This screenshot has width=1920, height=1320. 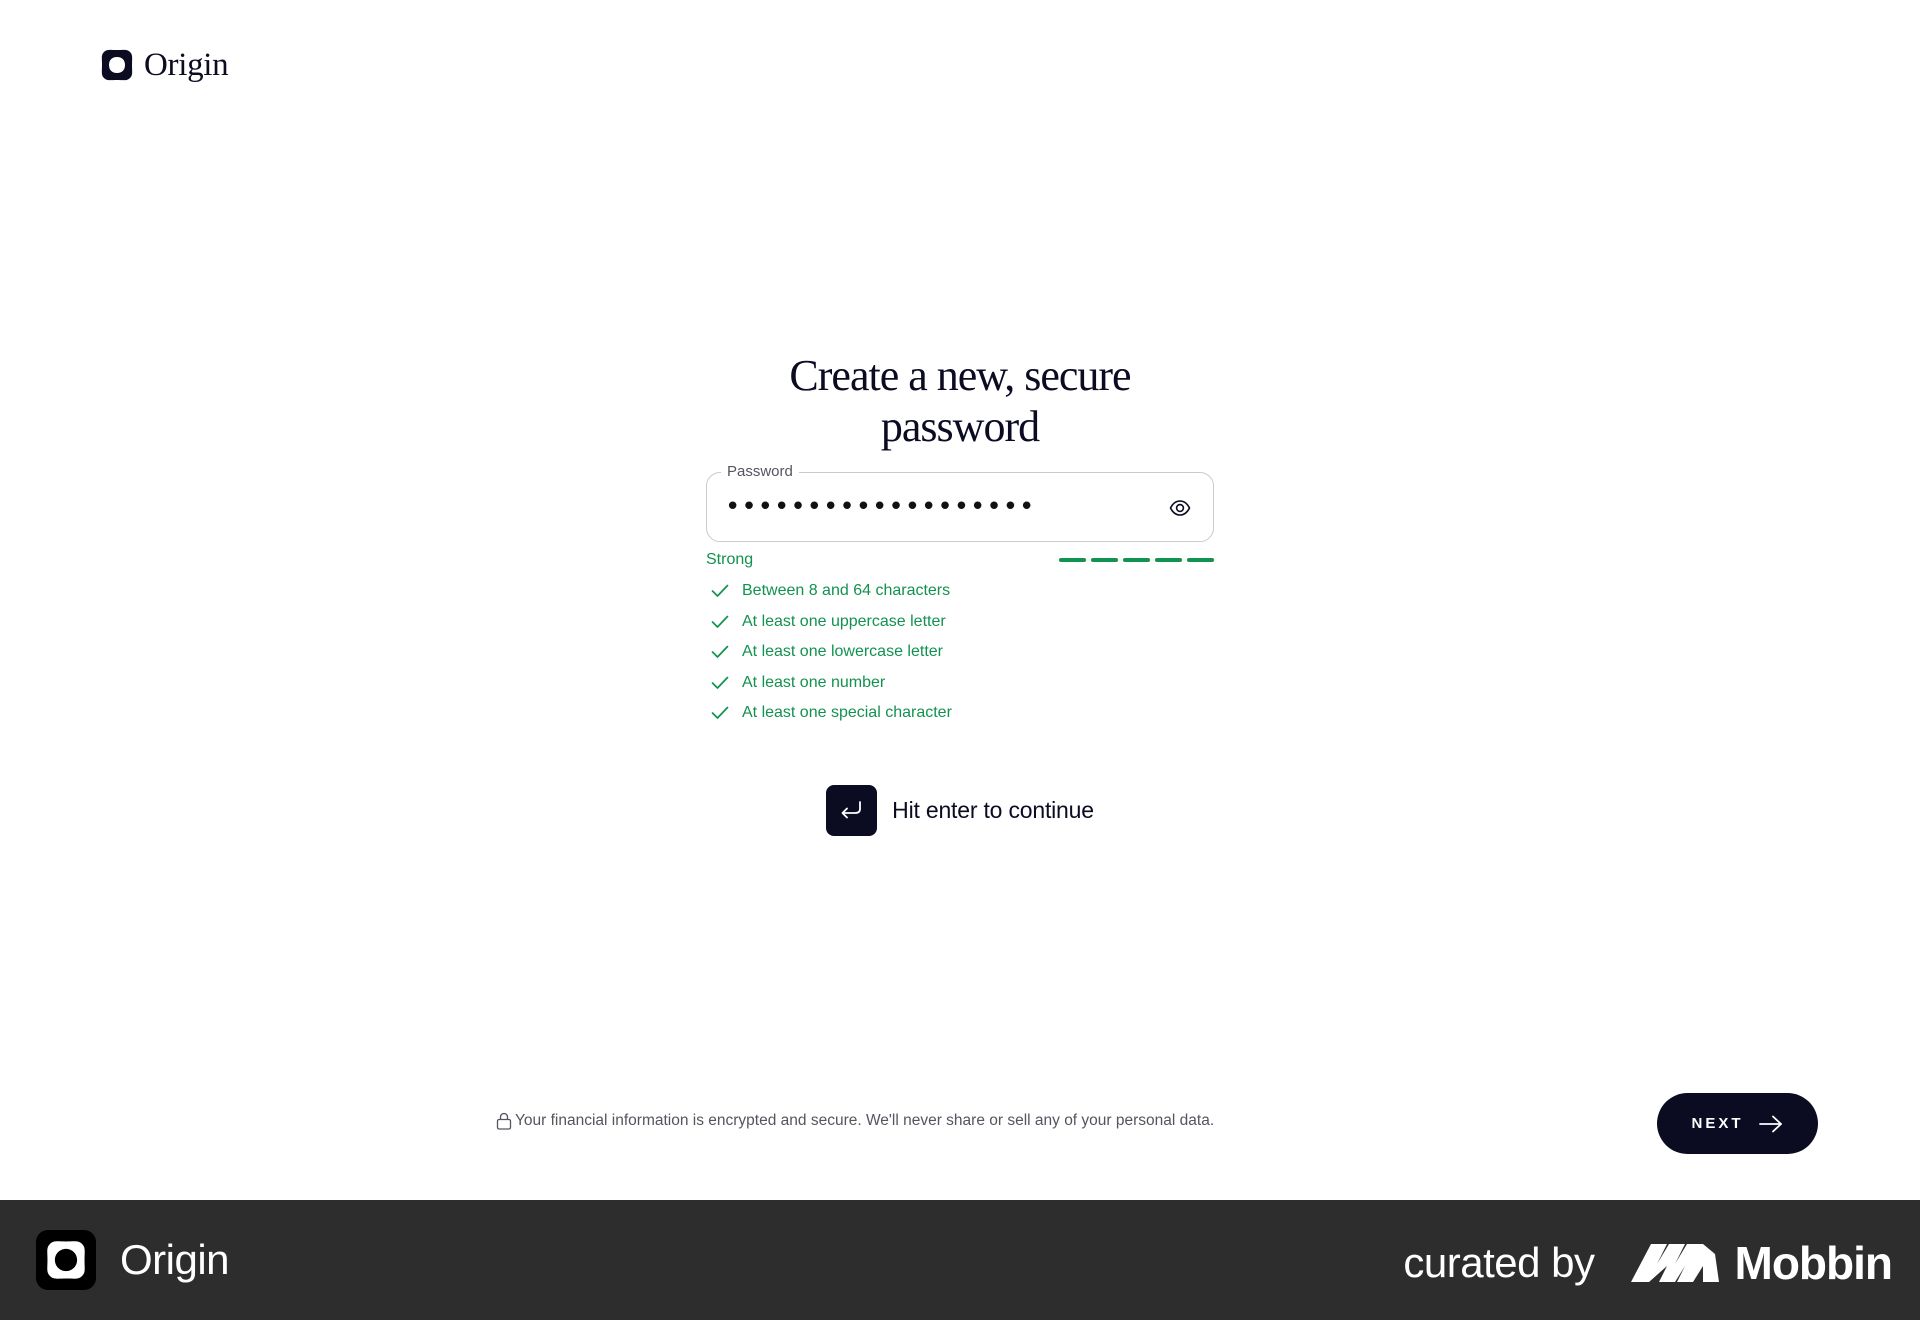 What do you see at coordinates (1770, 1123) in the screenshot?
I see `arrow-right-icon` at bounding box center [1770, 1123].